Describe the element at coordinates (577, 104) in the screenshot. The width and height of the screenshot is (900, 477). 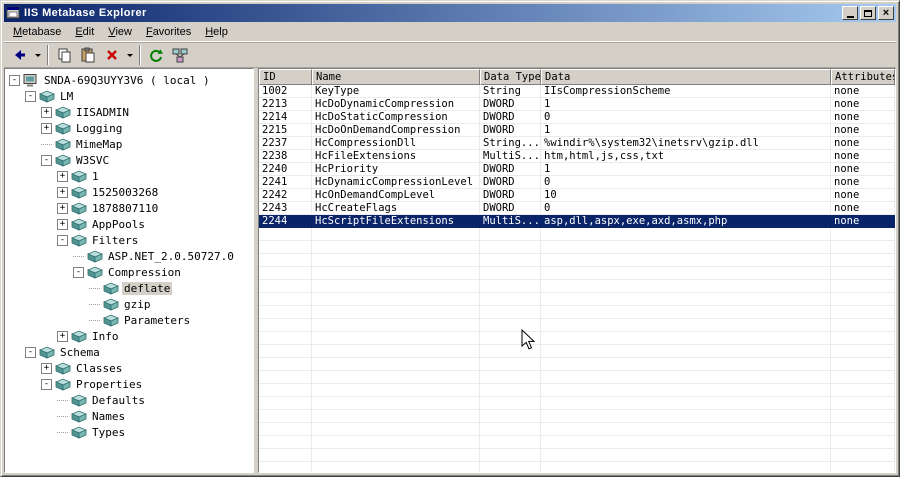
I see `table-row: 2213 HcDoDynamicCompression DWORD 1 none` at that location.